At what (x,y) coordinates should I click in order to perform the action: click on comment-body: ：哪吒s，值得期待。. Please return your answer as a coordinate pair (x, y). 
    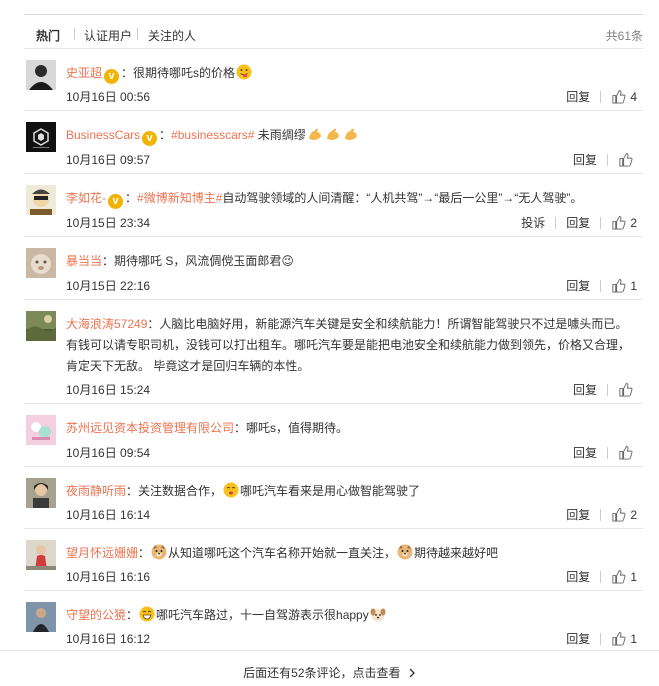
    Looking at the image, I should click on (291, 428).